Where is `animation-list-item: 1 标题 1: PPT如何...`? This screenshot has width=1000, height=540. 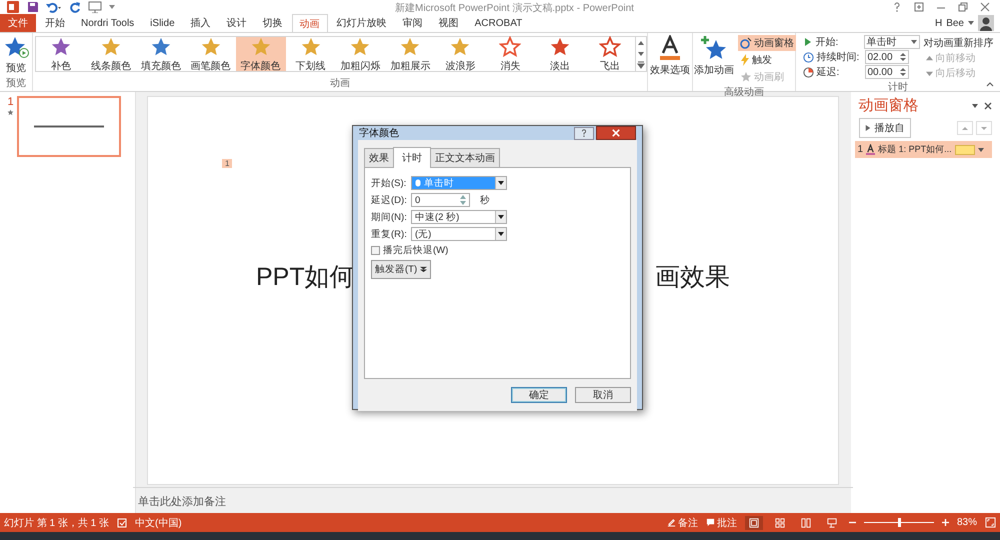 animation-list-item: 1 标题 1: PPT如何... is located at coordinates (923, 149).